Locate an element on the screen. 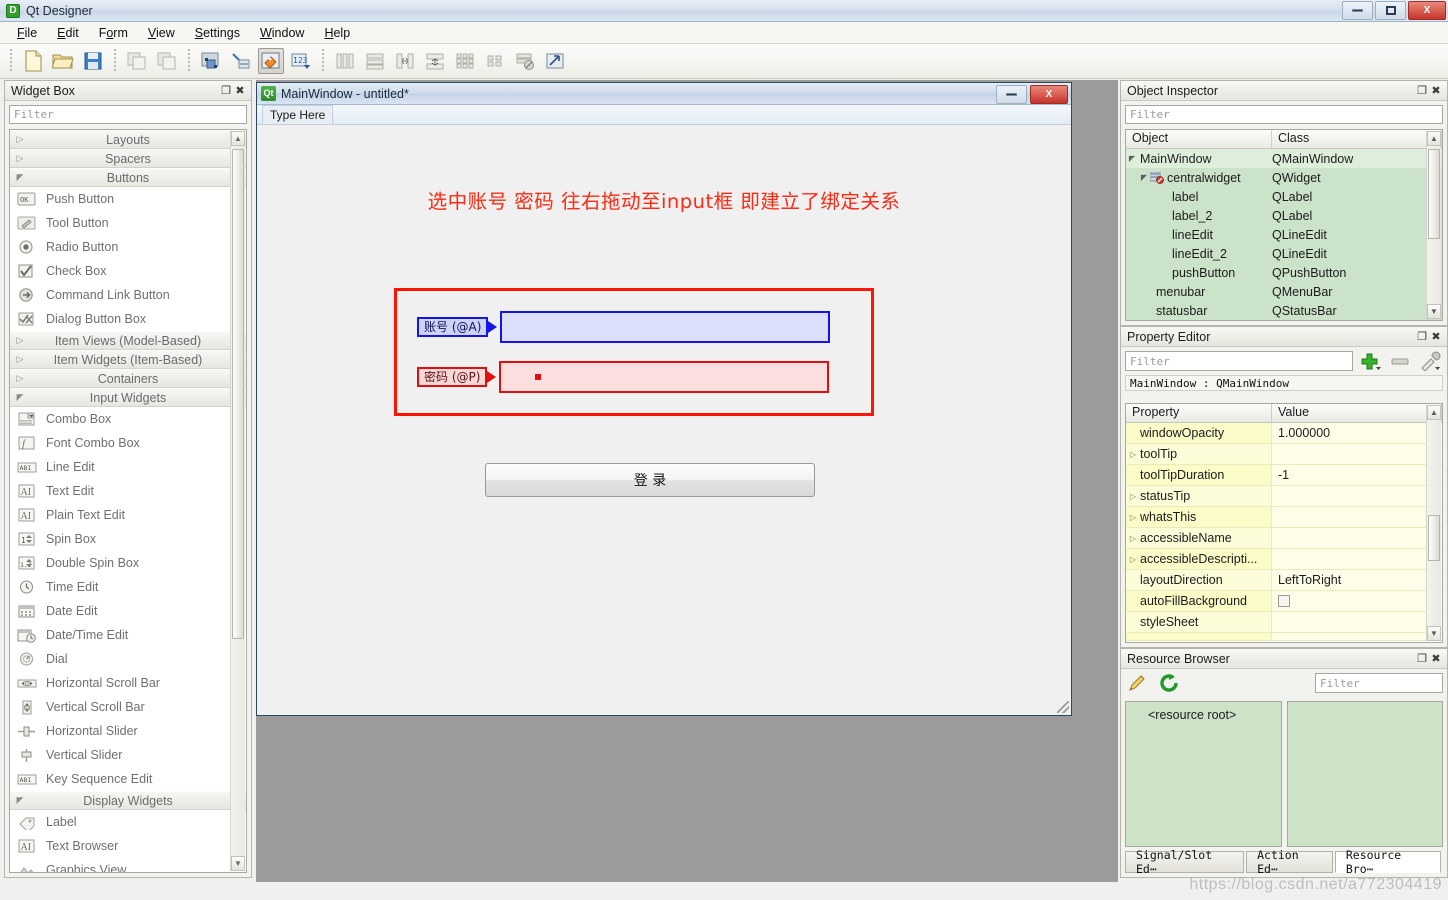 The width and height of the screenshot is (1448, 900). widget-item-text-browser: AI Text Browser is located at coordinates (128, 846).